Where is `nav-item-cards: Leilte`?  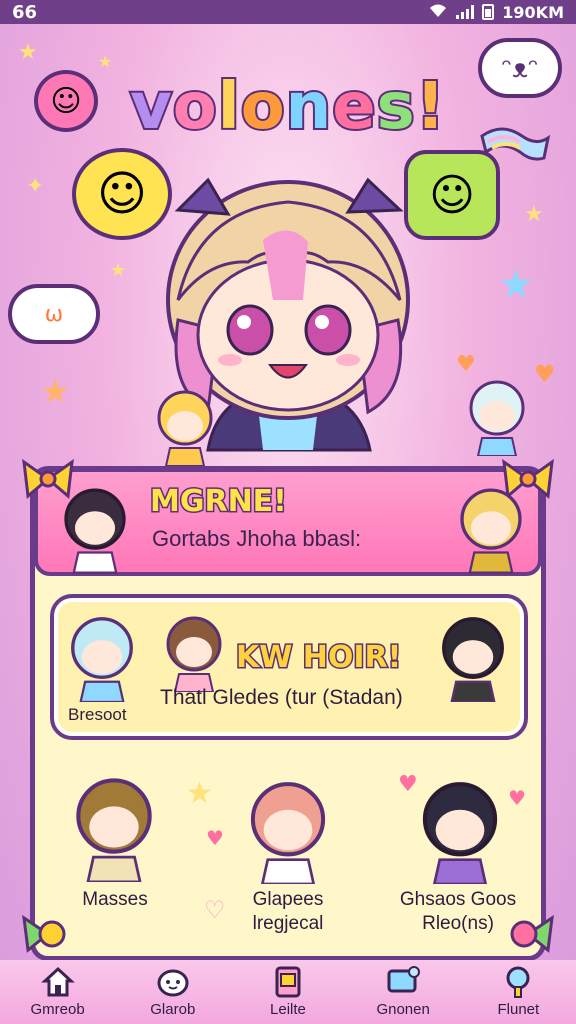
nav-item-cards: Leilte is located at coordinates (288, 991).